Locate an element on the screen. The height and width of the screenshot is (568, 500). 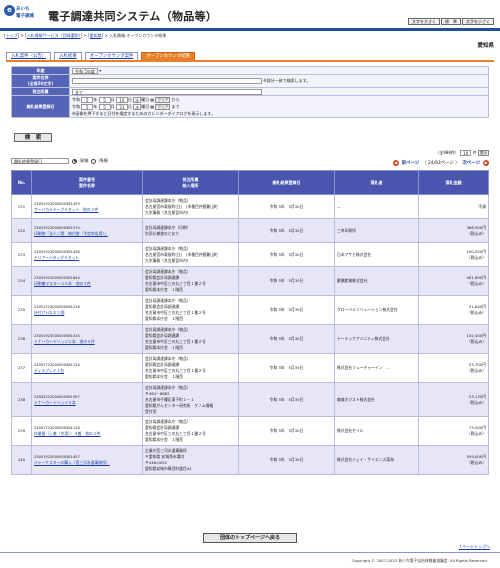
breadcrumb-top-link: トップ is located at coordinates (12, 35).